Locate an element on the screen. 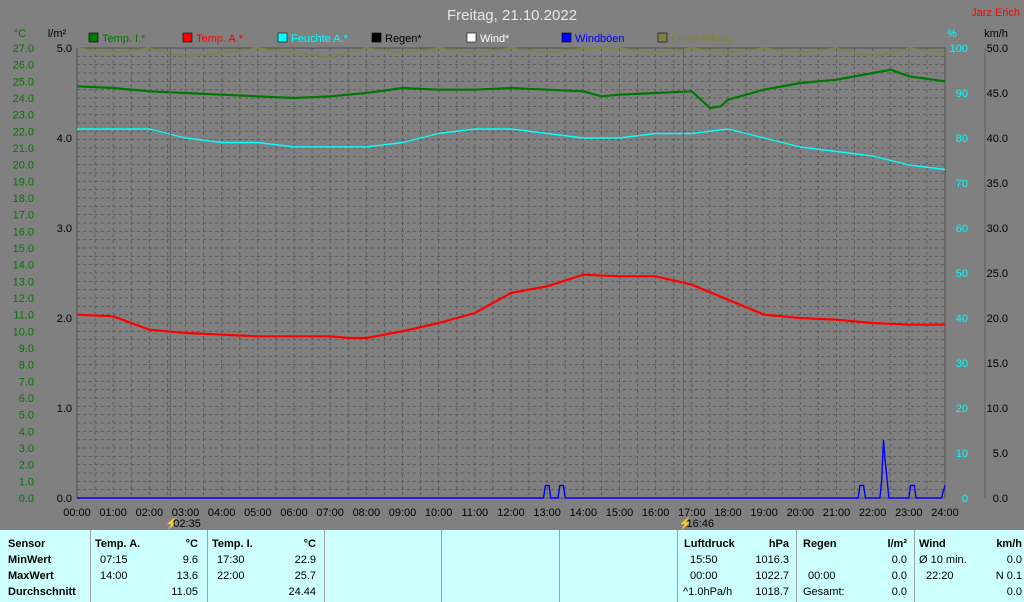 The width and height of the screenshot is (1024, 602). temp-tick-label: 25.0 is located at coordinates (23, 82).